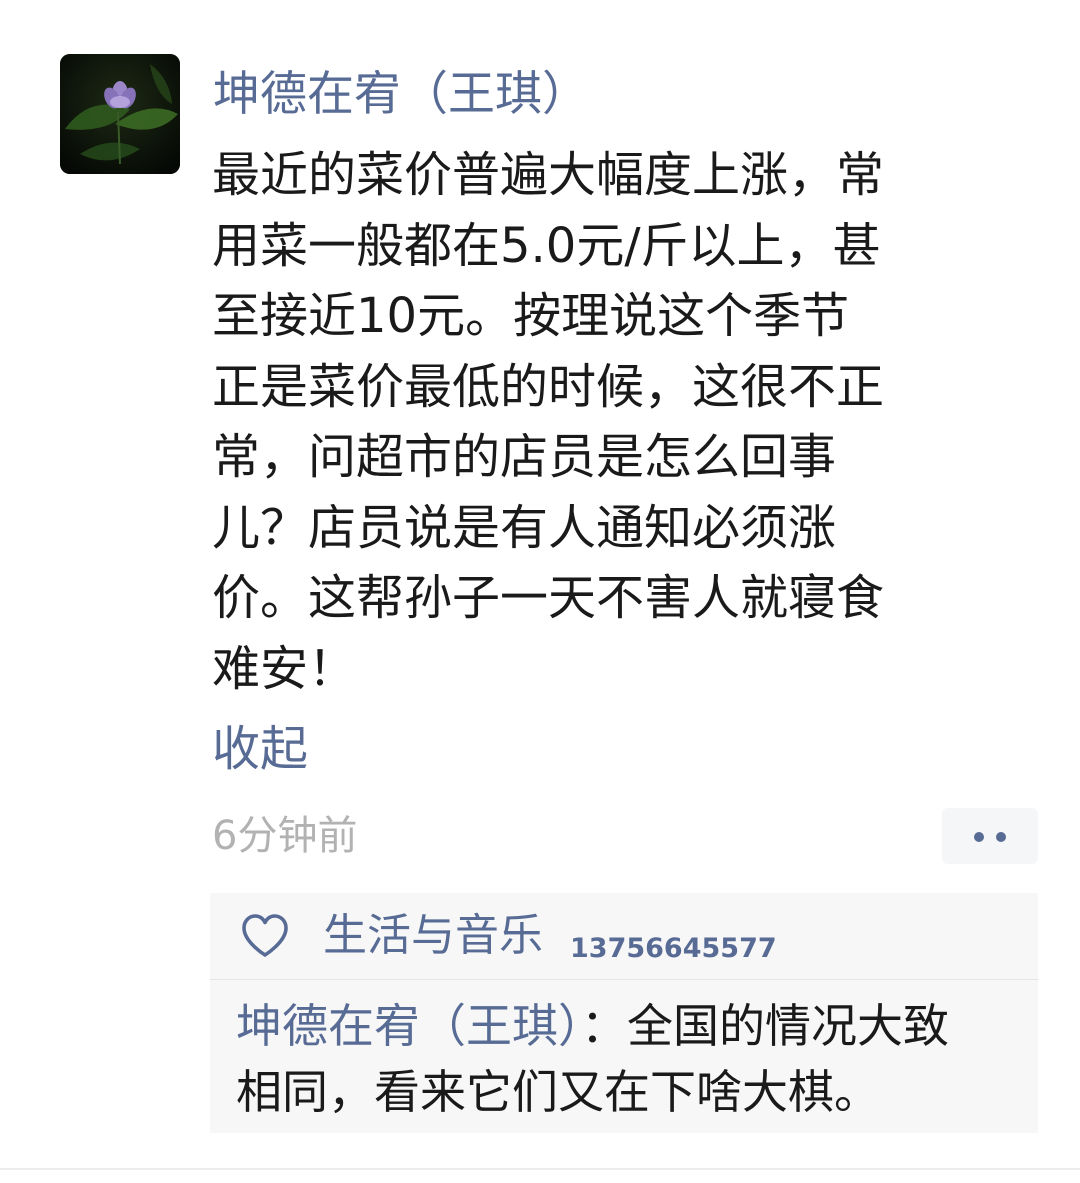 This screenshot has width=1080, height=1183. Describe the element at coordinates (765, 1026) in the screenshot. I see `comment-text: ：全国的情况大致` at that location.